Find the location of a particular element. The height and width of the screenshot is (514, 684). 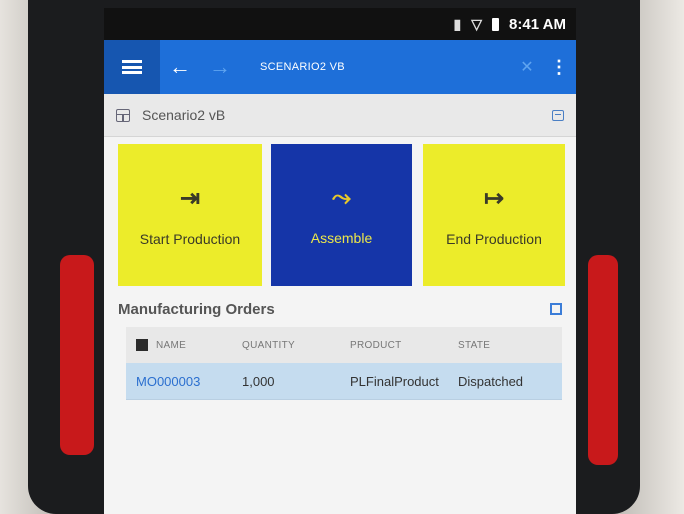

hamburger-icon is located at coordinates (132, 67).